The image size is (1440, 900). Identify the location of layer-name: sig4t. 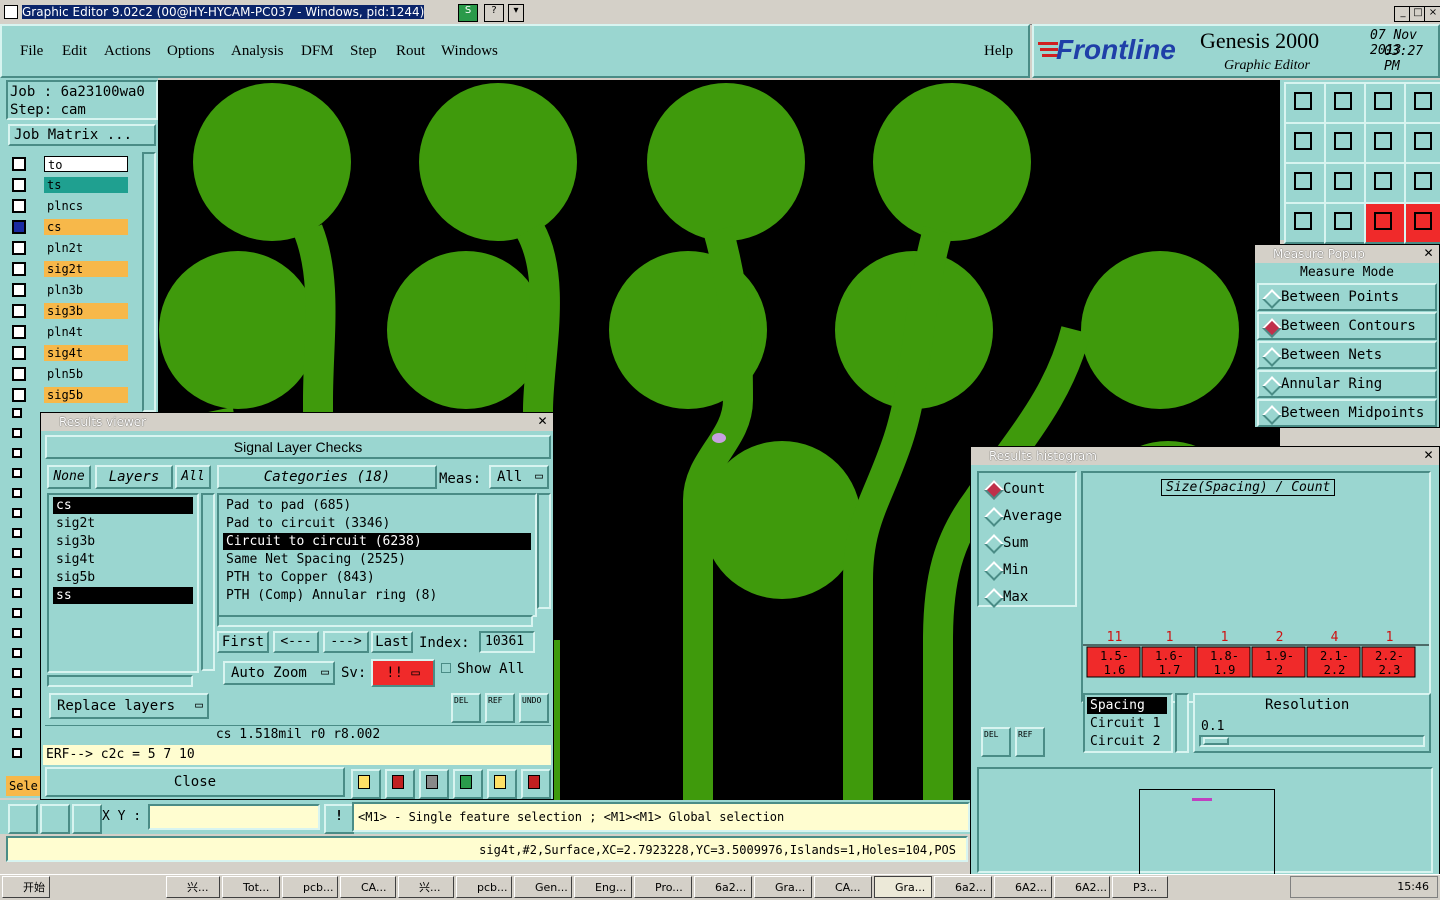
(86, 353).